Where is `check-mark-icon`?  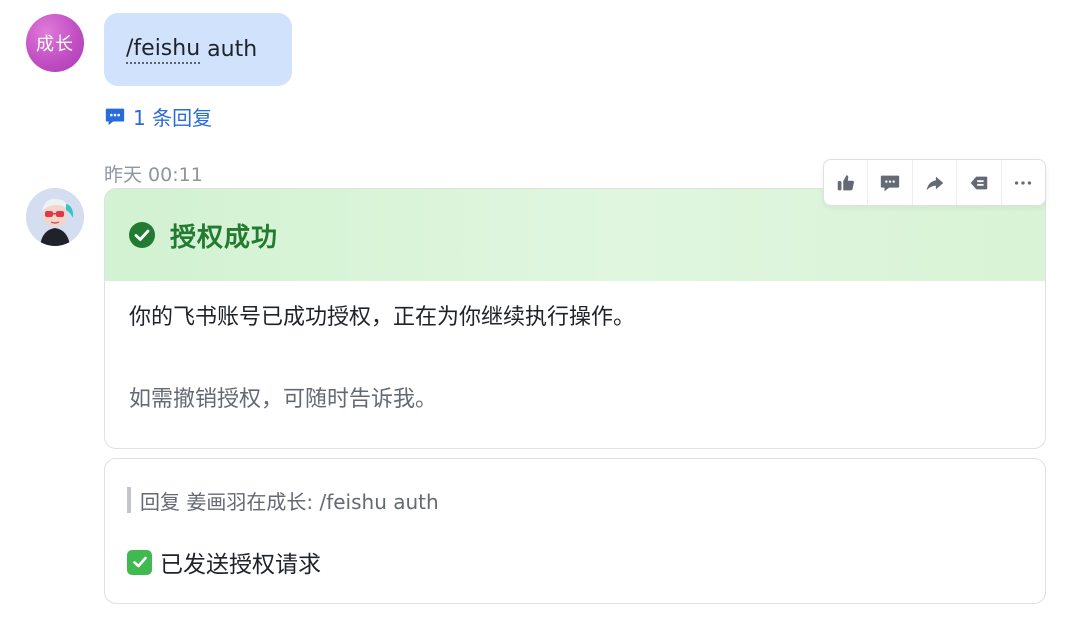
check-mark-icon is located at coordinates (139, 562).